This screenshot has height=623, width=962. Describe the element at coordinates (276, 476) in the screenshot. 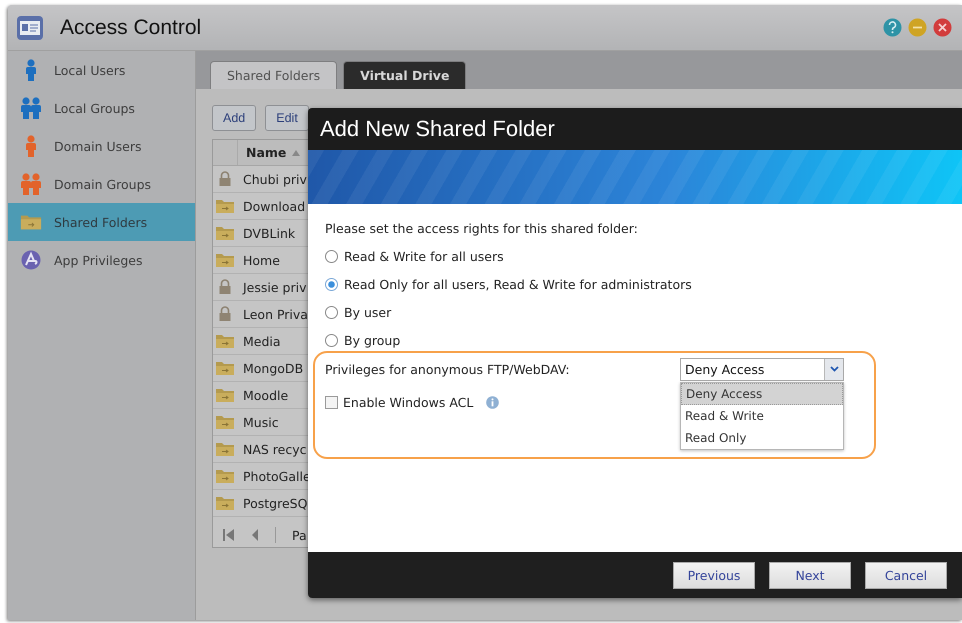

I see `table-cell-text: PhotoGalle` at that location.